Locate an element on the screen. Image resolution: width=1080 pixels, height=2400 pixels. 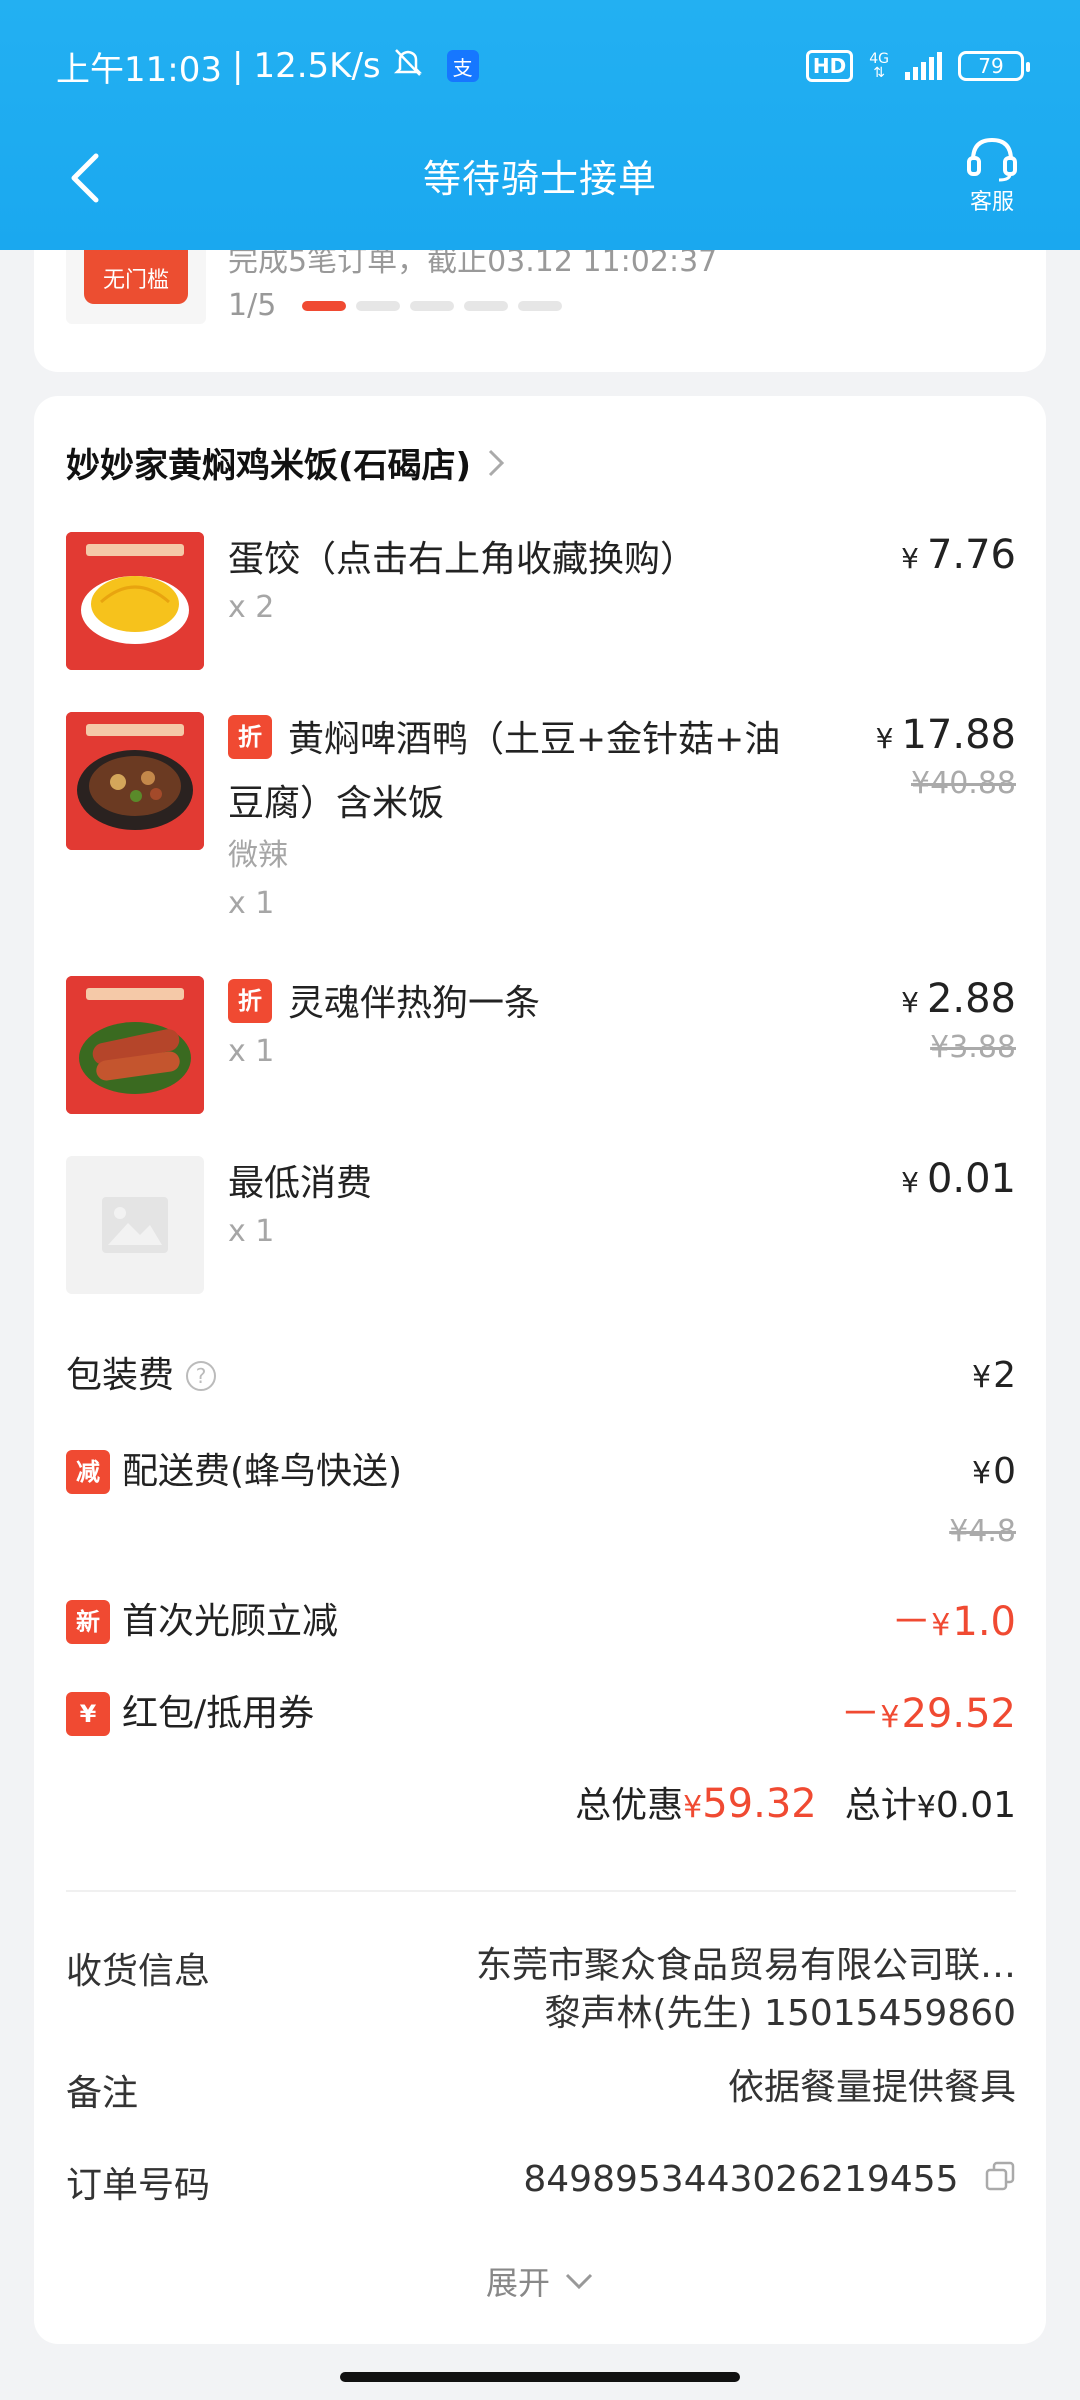
header: 上午11:03 | 12.5K/s 支 HD 4G ⇅ 79 等待骑士接单 客服 is located at coordinates (540, 125).